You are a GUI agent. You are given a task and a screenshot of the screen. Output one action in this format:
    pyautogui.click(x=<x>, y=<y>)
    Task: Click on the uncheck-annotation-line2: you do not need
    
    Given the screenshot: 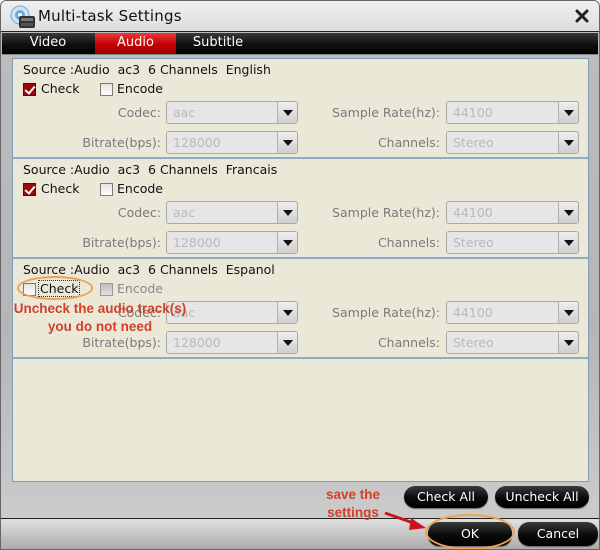 What is the action you would take?
    pyautogui.click(x=100, y=326)
    